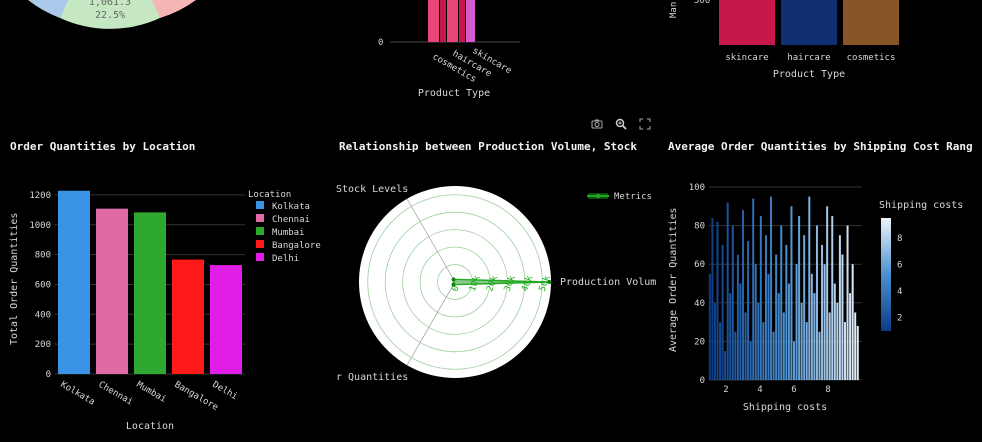 The height and width of the screenshot is (442, 982). What do you see at coordinates (886, 274) in the screenshot?
I see `colorbar` at bounding box center [886, 274].